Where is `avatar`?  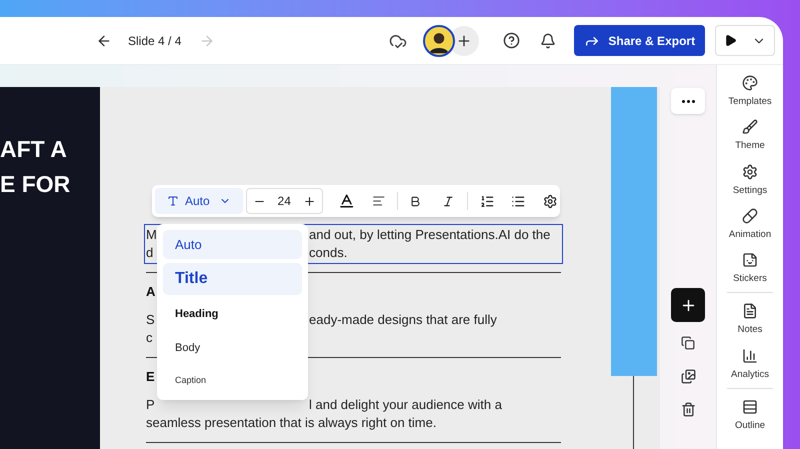 avatar is located at coordinates (439, 40).